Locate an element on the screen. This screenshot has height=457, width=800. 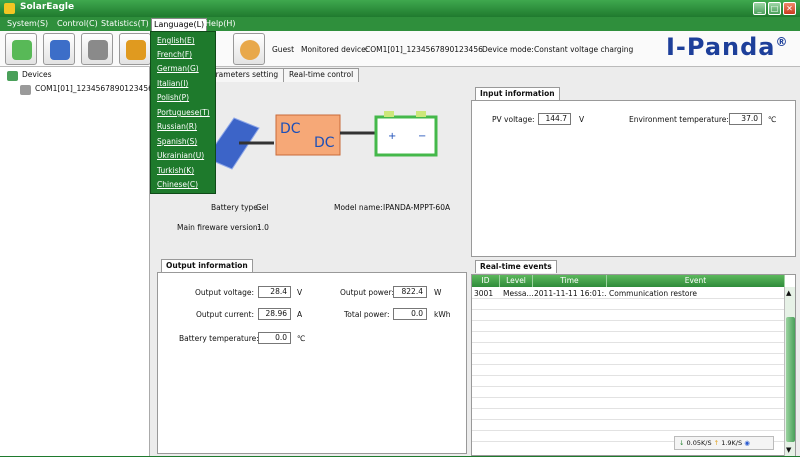
cell-event: Communication restore is located at coordinates (653, 293).